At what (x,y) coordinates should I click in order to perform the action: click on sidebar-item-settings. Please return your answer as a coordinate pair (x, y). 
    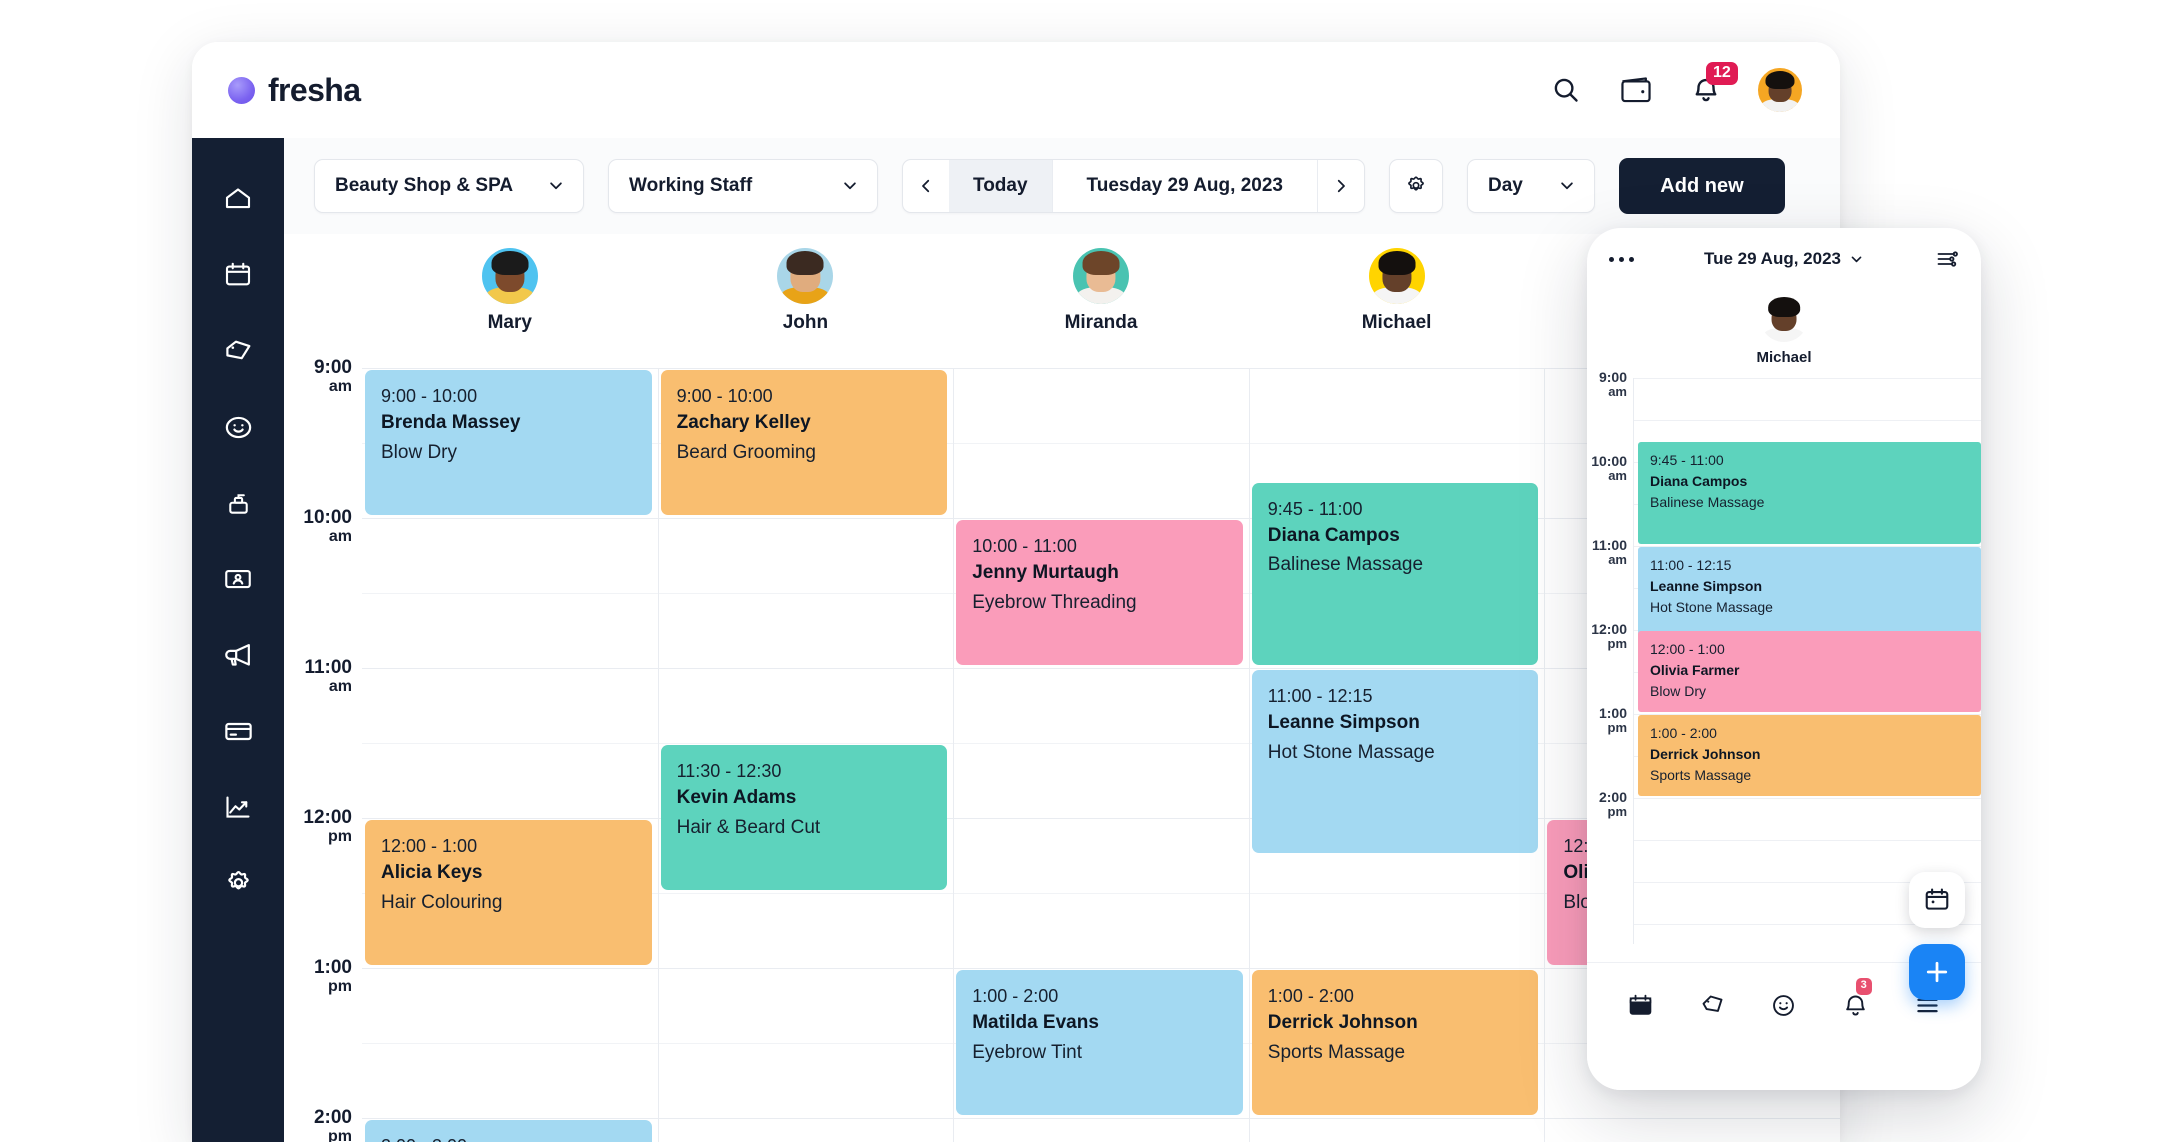
    Looking at the image, I should click on (238, 883).